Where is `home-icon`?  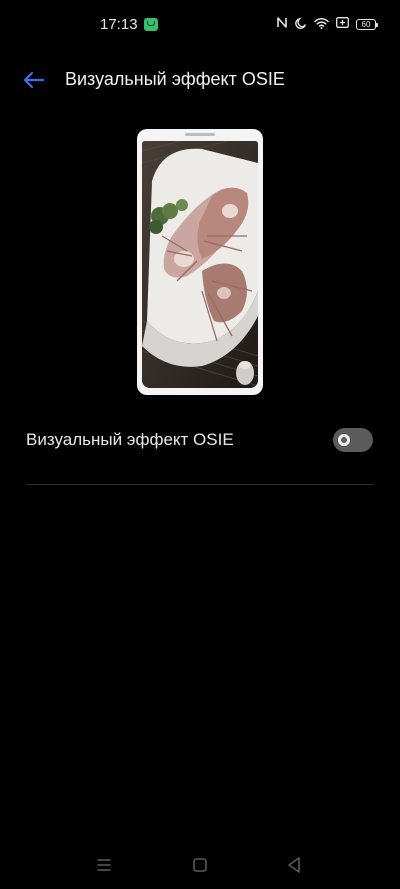 home-icon is located at coordinates (200, 865).